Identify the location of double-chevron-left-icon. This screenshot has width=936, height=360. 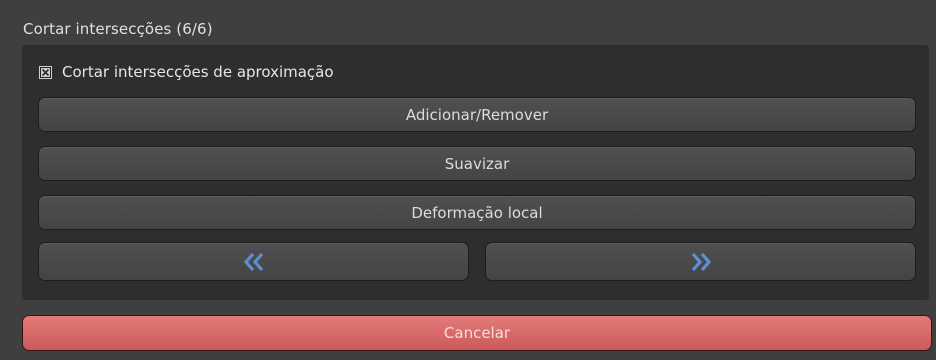
(253, 261).